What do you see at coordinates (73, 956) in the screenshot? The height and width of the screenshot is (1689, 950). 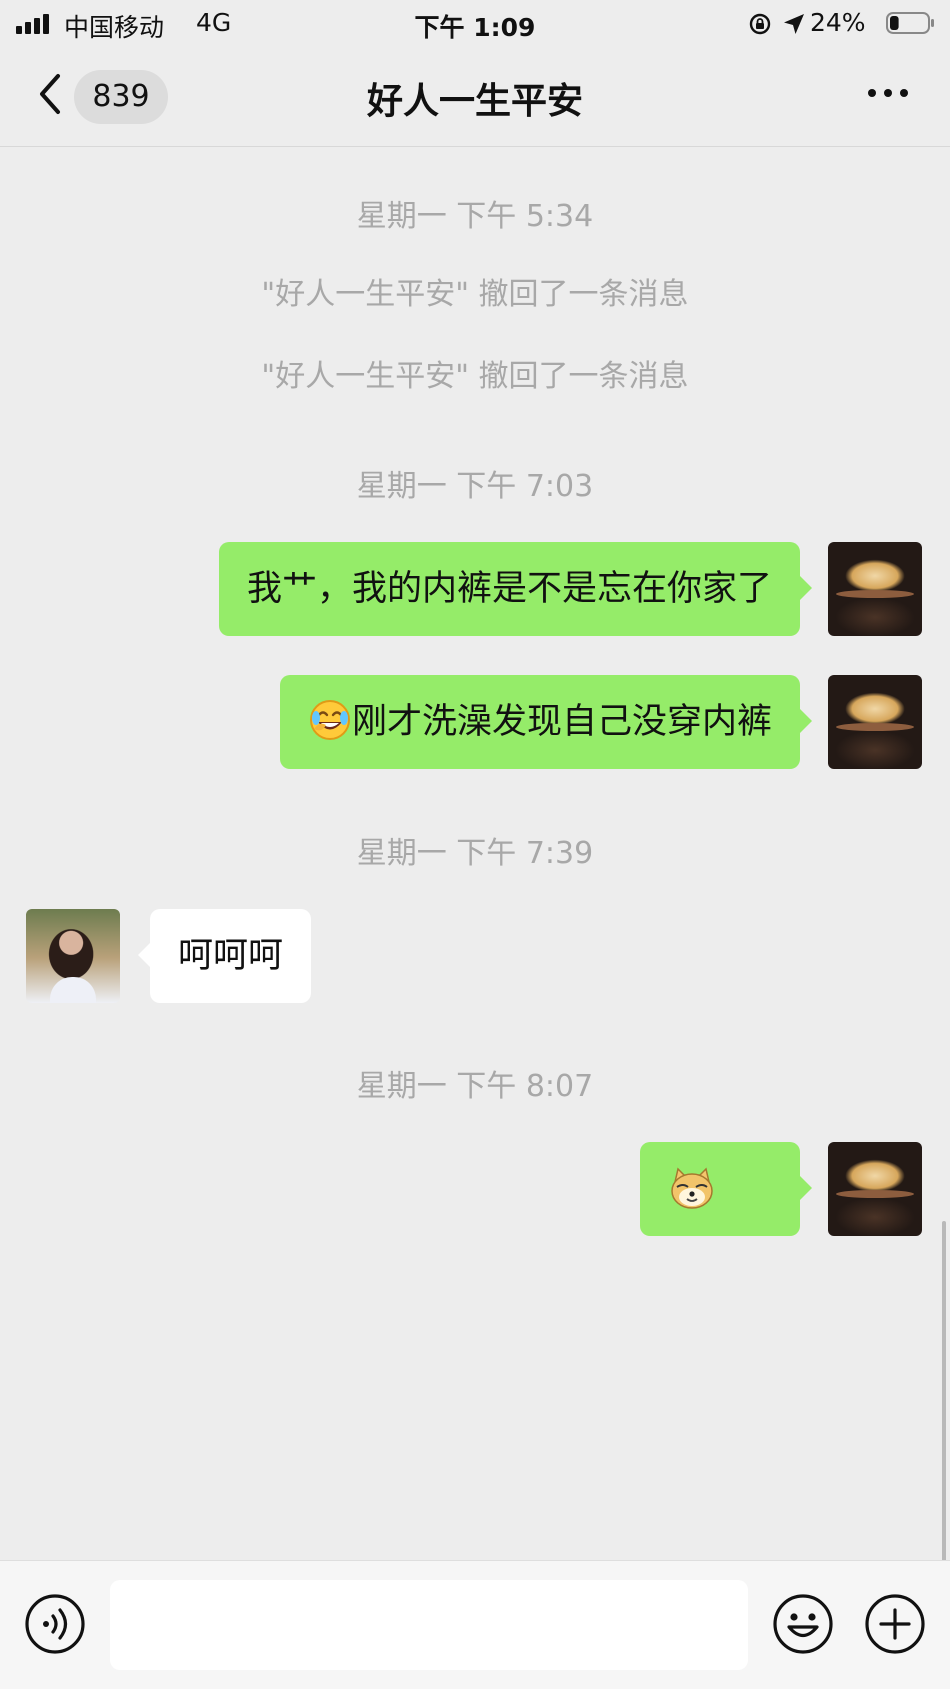 I see `contact-avatar` at bounding box center [73, 956].